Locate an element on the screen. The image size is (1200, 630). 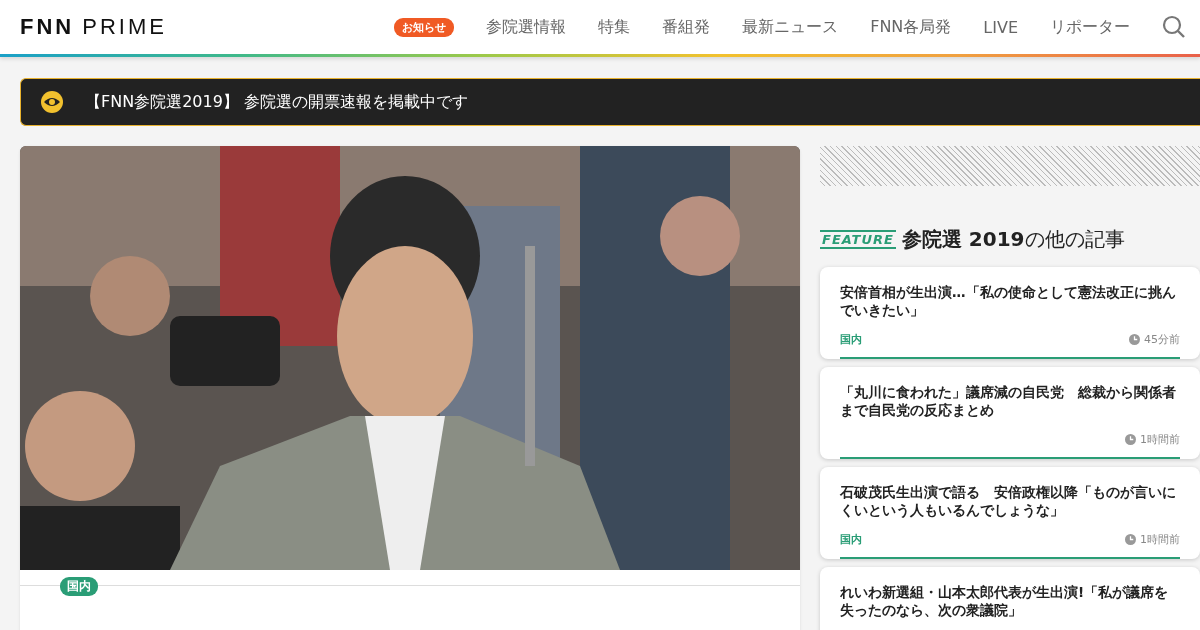
article-title: れいわ新選組・山本太郎代表が生出演!「私が議席を失ったのなら、次の衆議院」 is located at coordinates (1005, 601).